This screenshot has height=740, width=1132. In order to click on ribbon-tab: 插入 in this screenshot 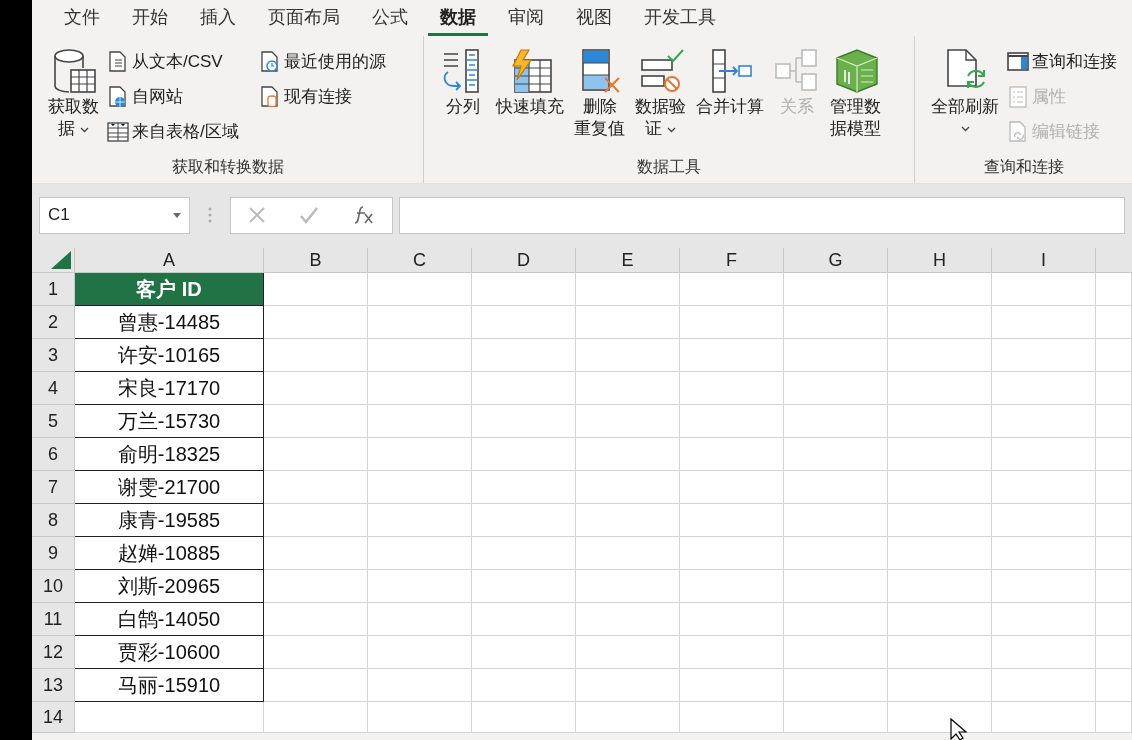, I will do `click(218, 19)`.